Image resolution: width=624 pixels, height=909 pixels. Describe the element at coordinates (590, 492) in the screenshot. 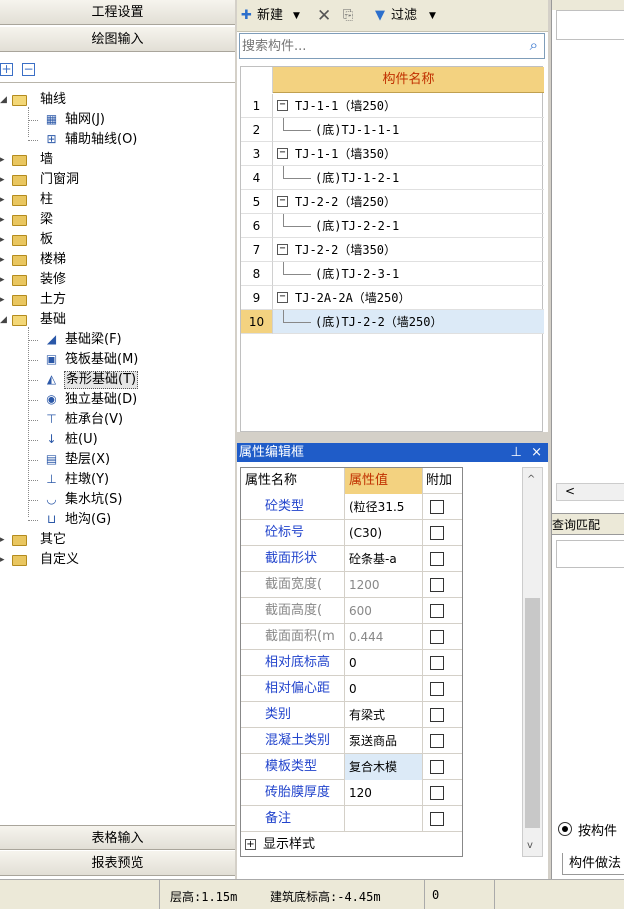

I see `horizontal-scrollbar: <` at that location.